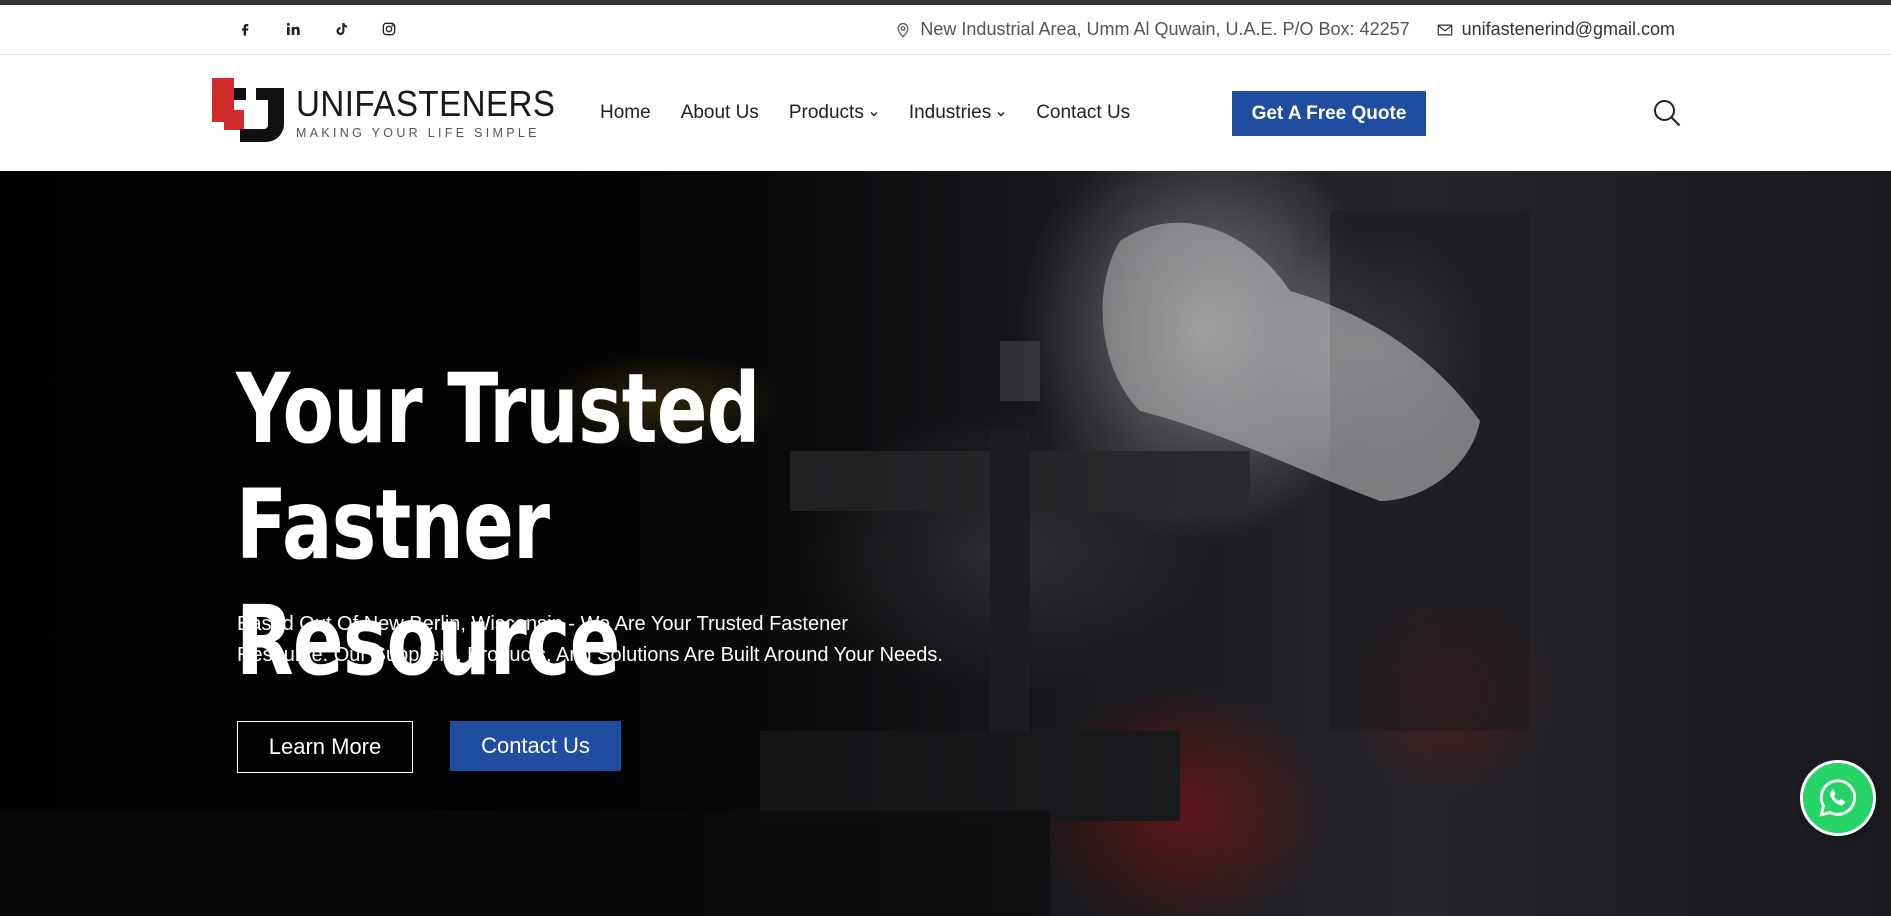 This screenshot has height=916, width=1891. I want to click on instagram-icon, so click(389, 29).